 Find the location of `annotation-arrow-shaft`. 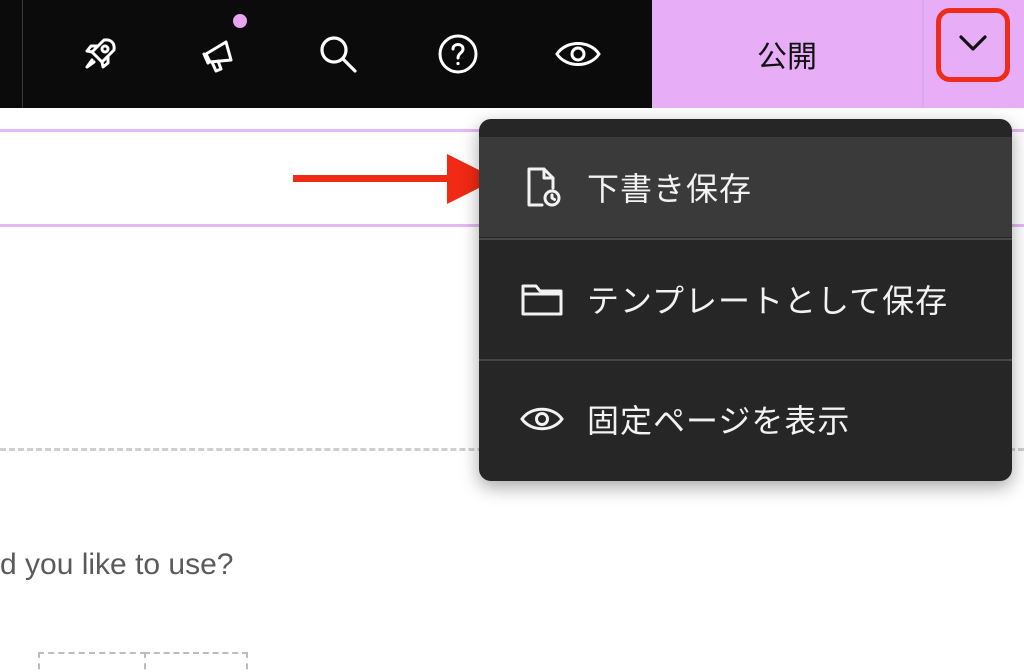

annotation-arrow-shaft is located at coordinates (373, 178).